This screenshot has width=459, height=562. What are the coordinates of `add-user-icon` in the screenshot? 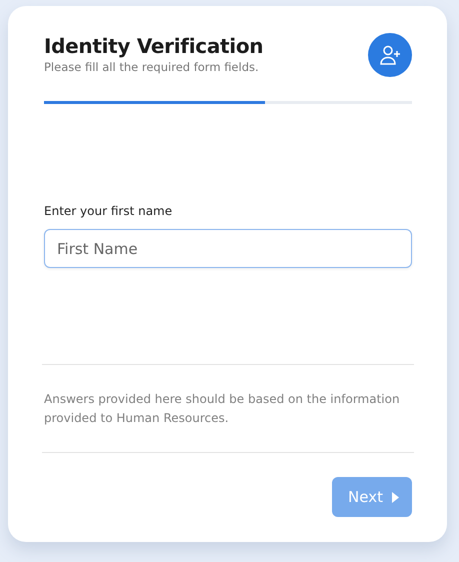 It's located at (390, 55).